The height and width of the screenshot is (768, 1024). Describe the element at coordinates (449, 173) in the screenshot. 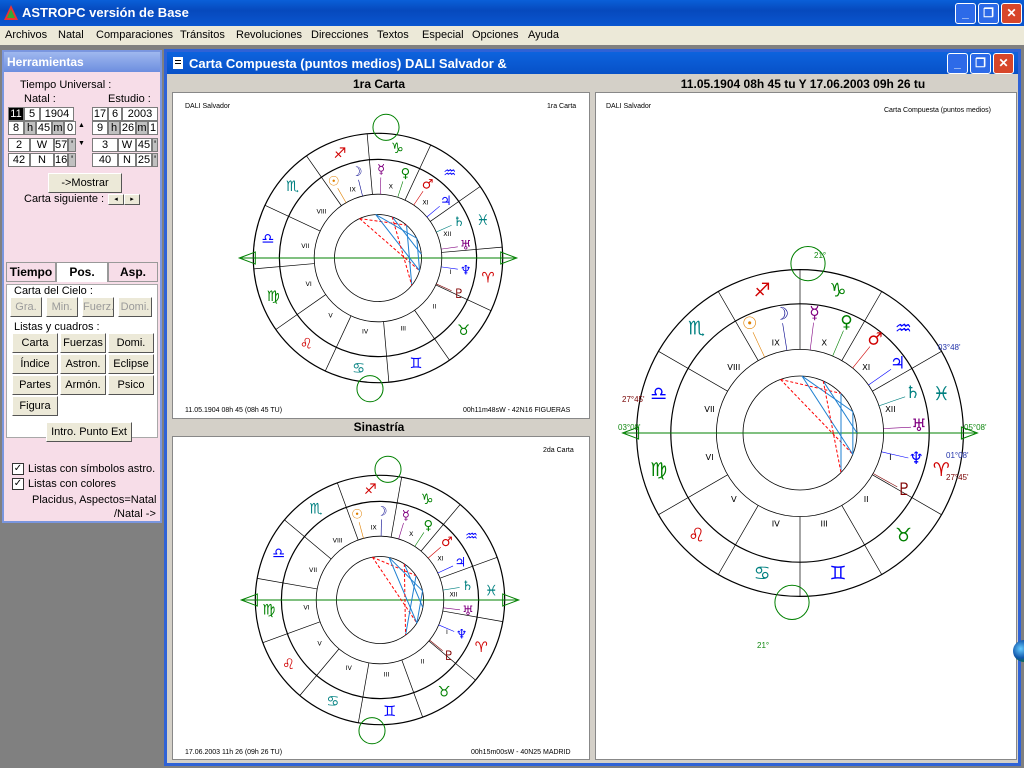

I see `sign-glyph: ♒` at that location.